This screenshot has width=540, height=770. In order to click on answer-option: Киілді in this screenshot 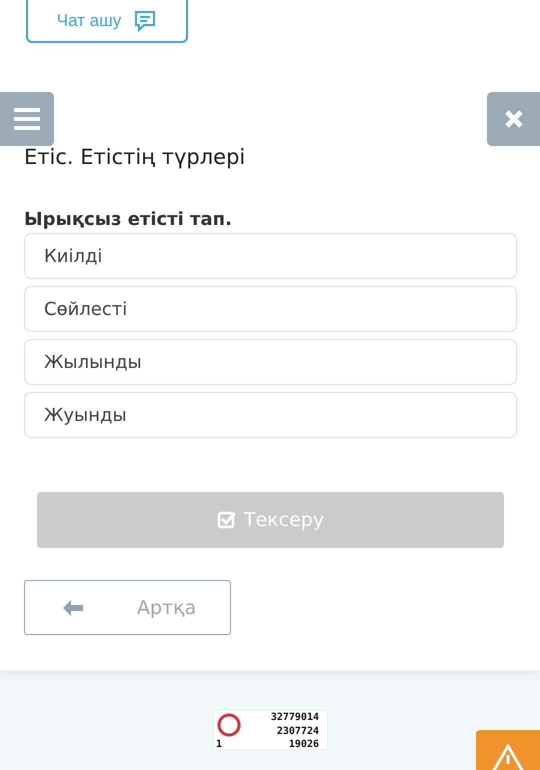, I will do `click(270, 256)`.